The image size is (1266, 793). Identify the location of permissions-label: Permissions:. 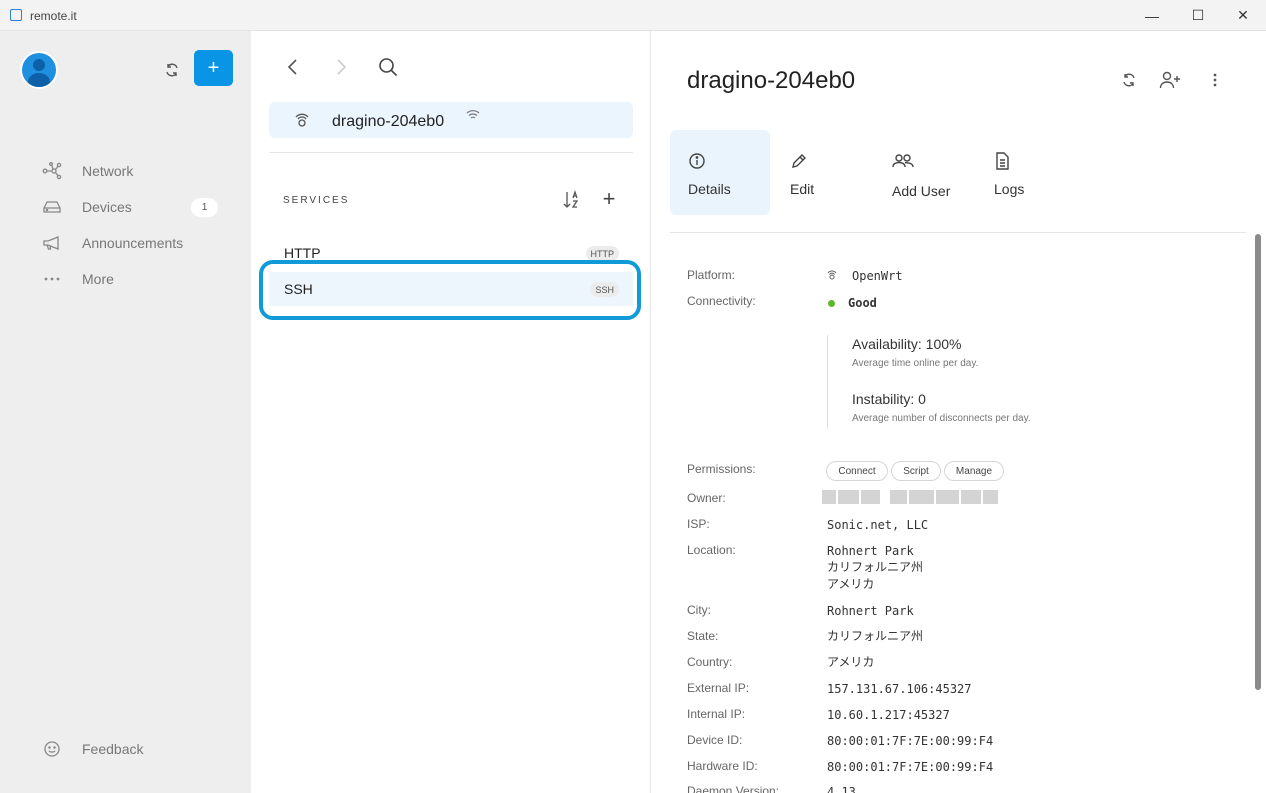
(721, 469).